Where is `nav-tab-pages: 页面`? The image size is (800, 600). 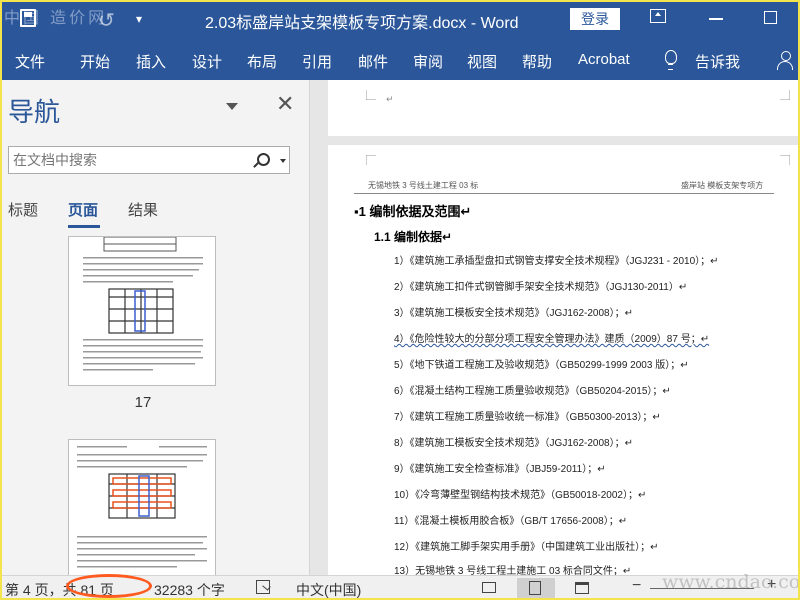
nav-tab-pages: 页面 is located at coordinates (83, 209).